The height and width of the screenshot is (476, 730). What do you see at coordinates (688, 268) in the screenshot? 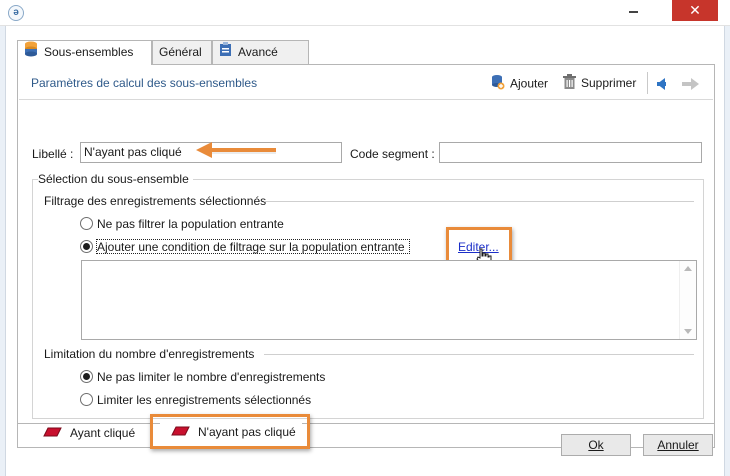
I see `scroll-up-icon` at bounding box center [688, 268].